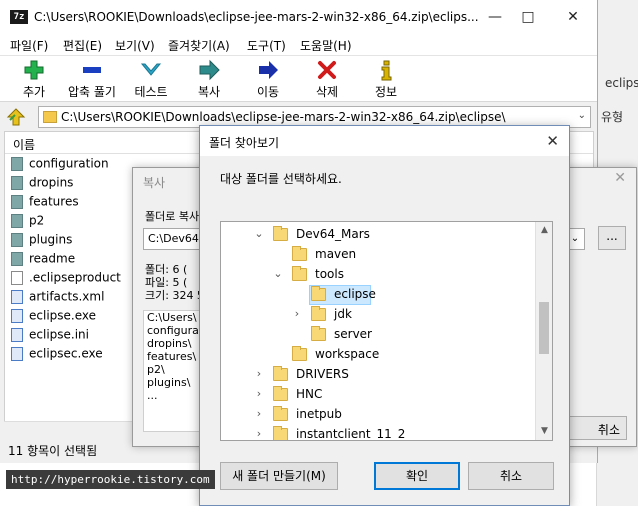  What do you see at coordinates (378, 295) in the screenshot?
I see `tree-item: eclipse` at bounding box center [378, 295].